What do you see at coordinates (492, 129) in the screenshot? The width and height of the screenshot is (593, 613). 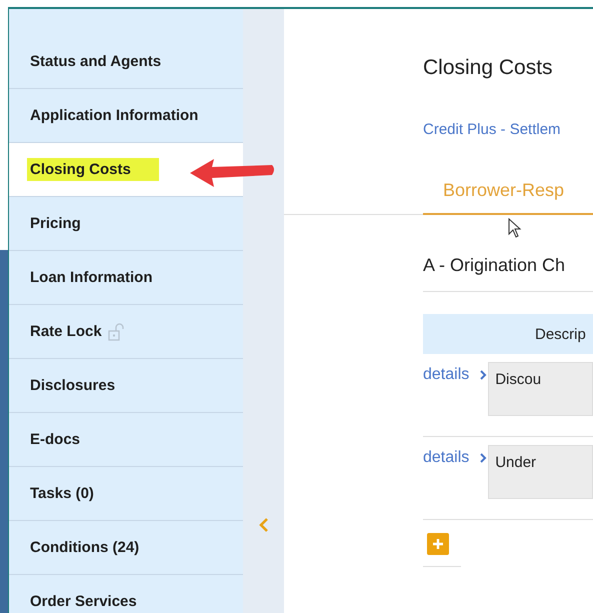 I see `settlement-link: Credit Plus - Settlem` at bounding box center [492, 129].